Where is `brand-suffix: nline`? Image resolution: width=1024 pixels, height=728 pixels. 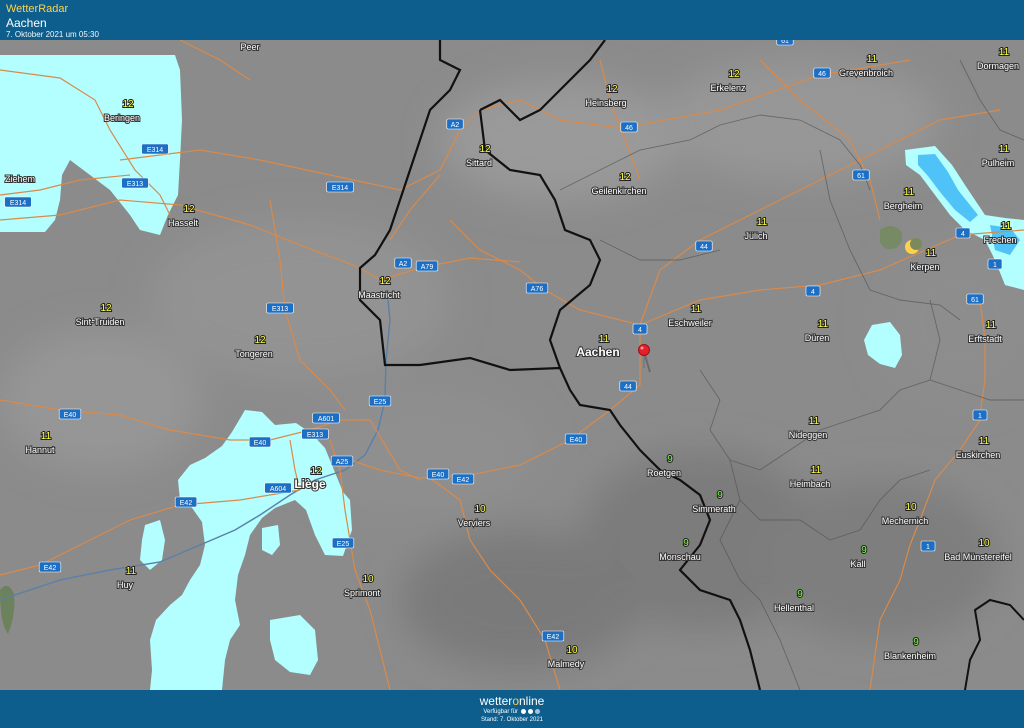 brand-suffix: nline is located at coordinates (532, 701).